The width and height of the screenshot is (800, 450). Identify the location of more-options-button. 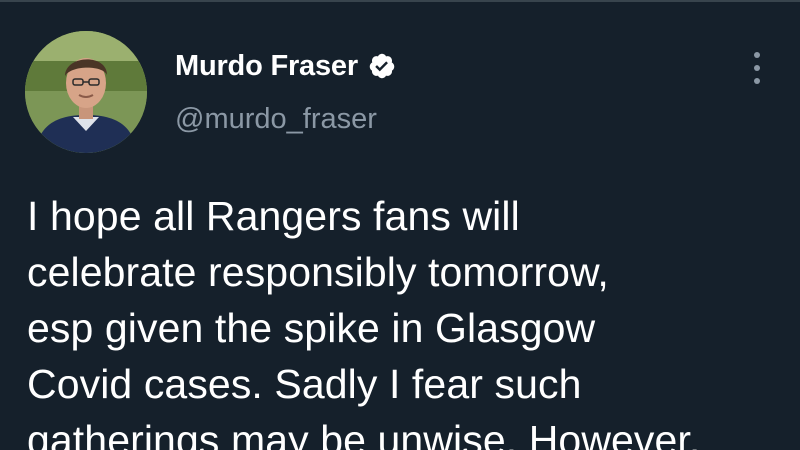
(757, 68).